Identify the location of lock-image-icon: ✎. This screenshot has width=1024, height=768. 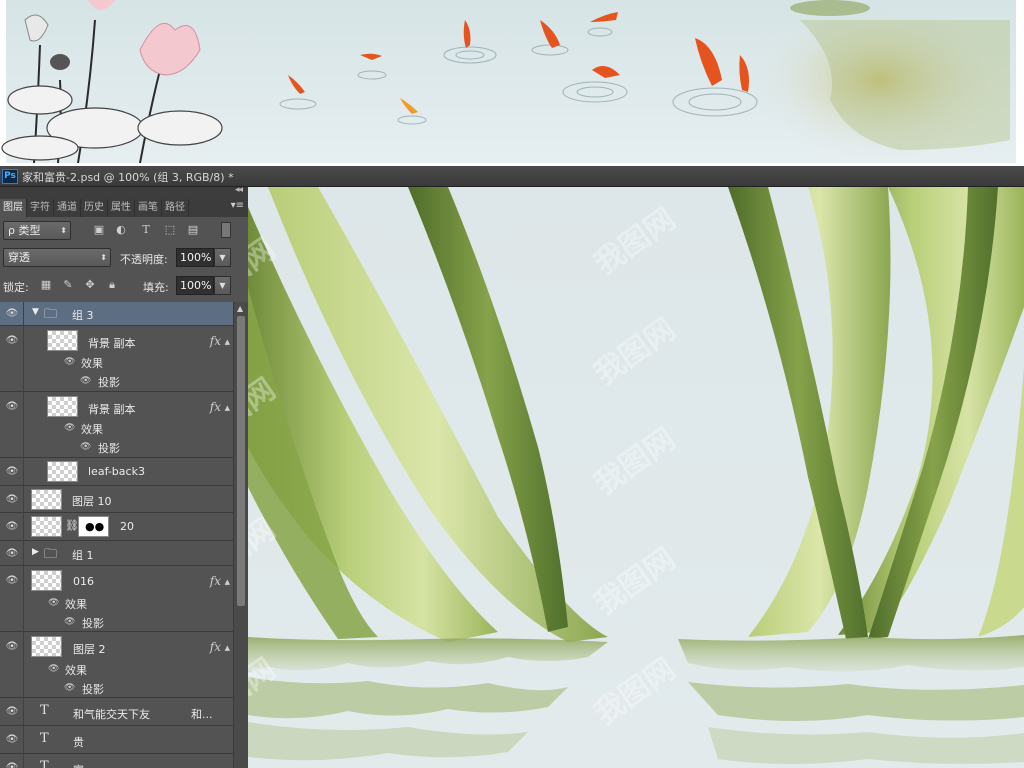
(68, 285).